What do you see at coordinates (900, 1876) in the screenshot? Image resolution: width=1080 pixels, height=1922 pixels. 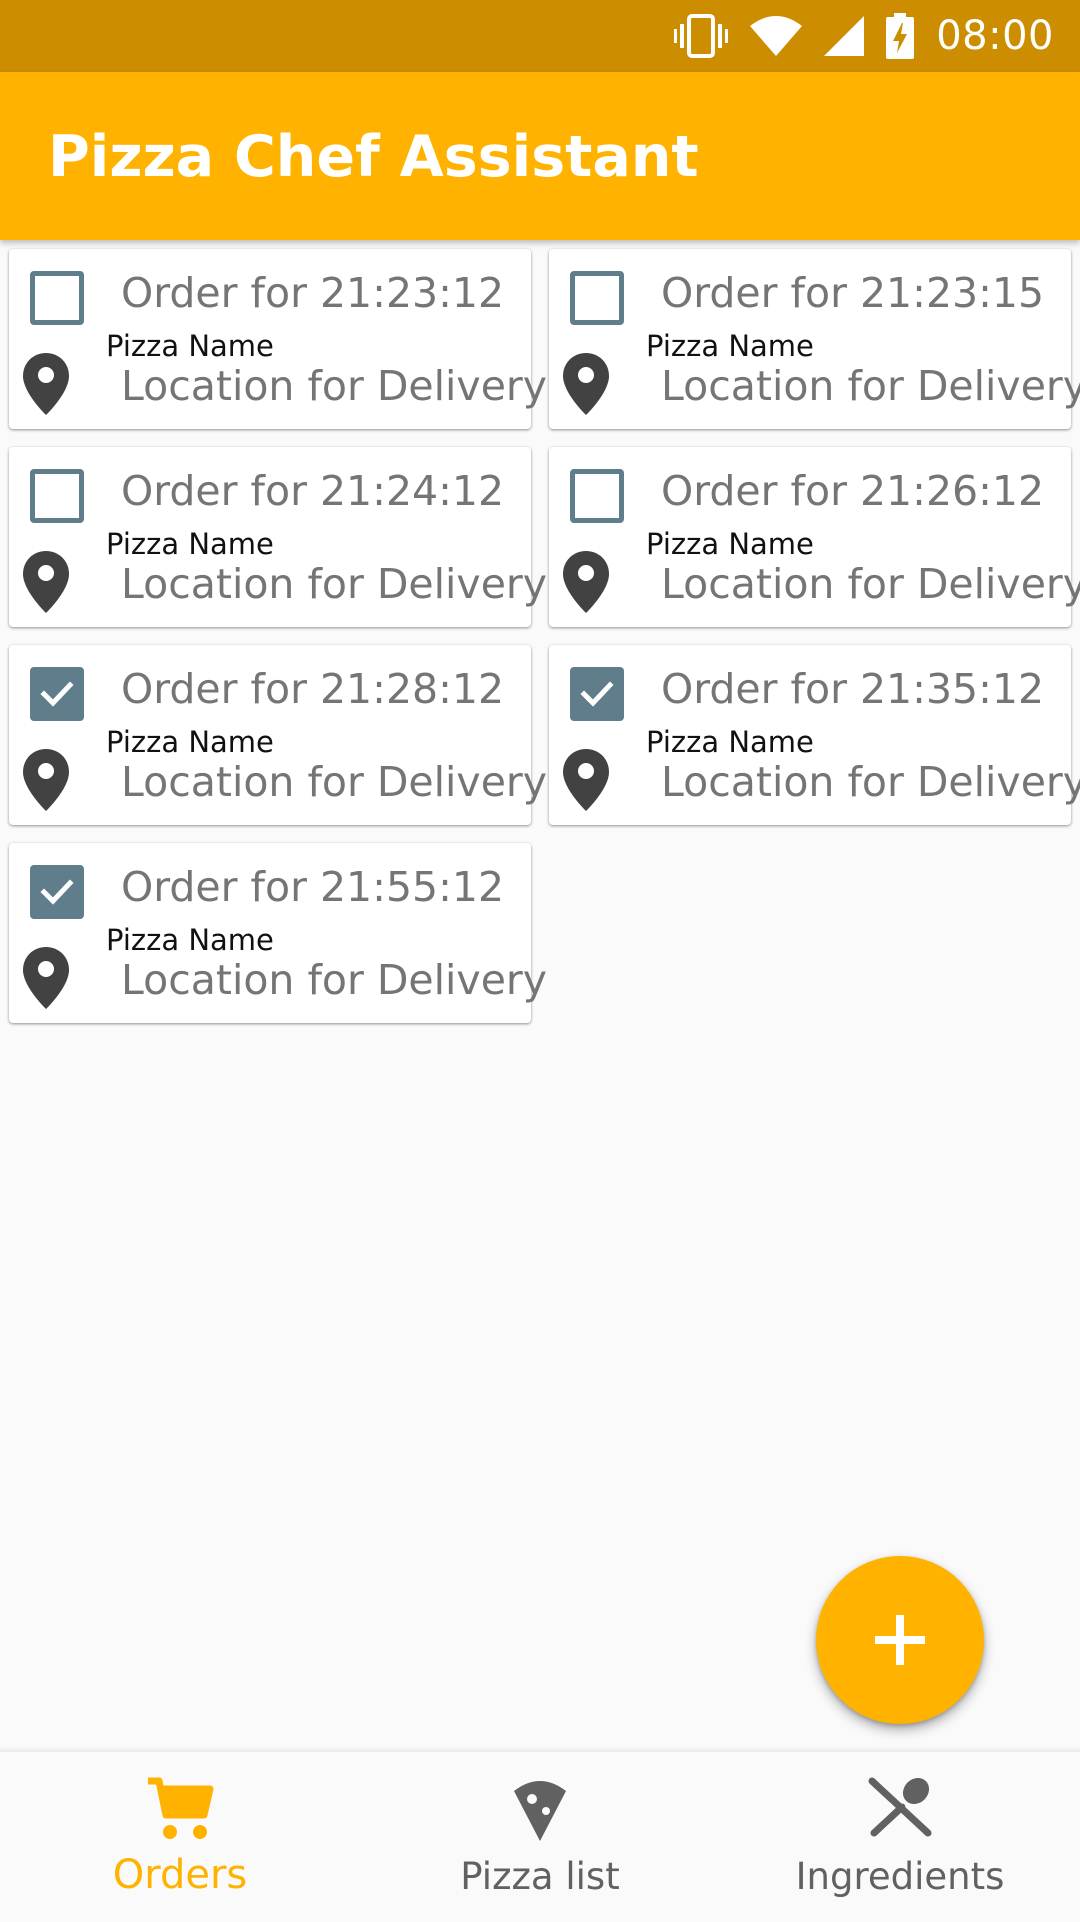 I see `nav-label-ingredients: Ingredients` at bounding box center [900, 1876].